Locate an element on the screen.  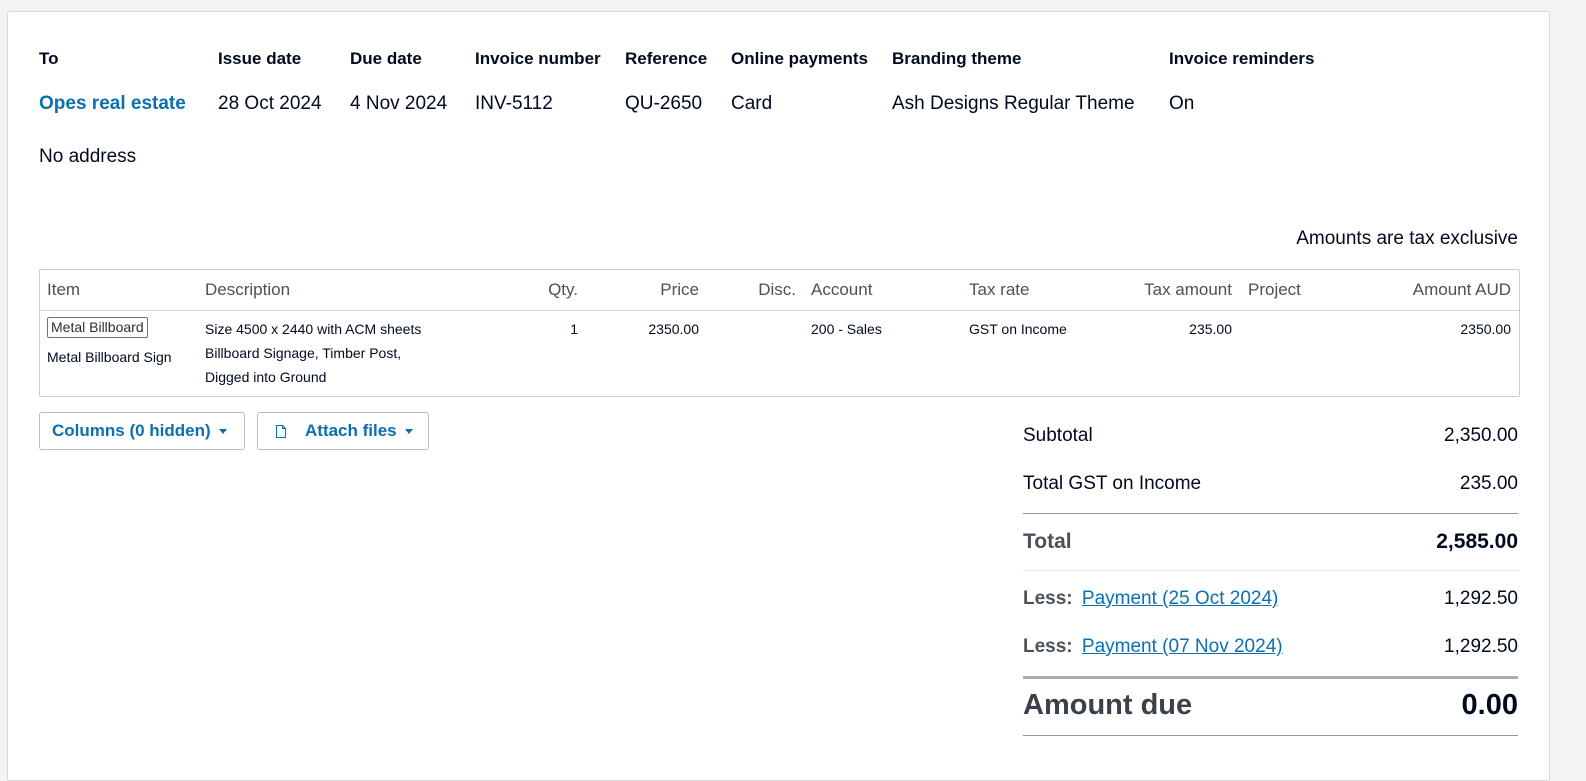
columns-button-label: Columns (0 hidden) is located at coordinates (131, 430).